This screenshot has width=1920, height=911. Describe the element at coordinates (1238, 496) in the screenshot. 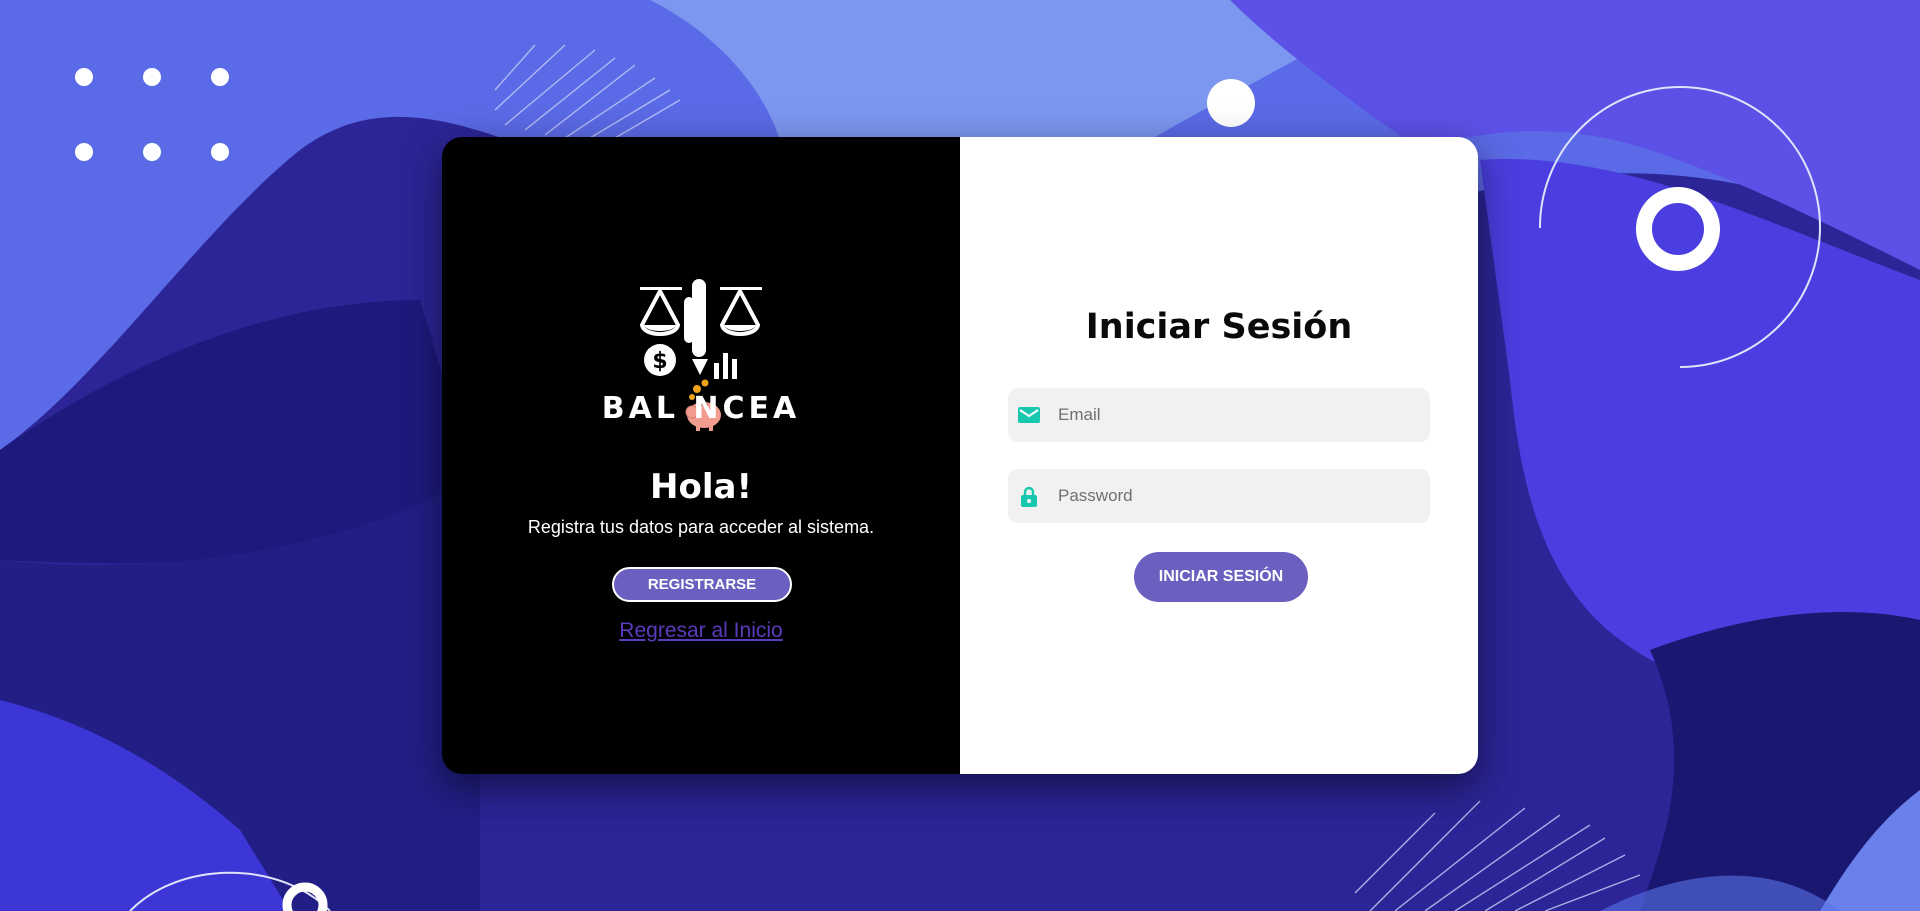

I see `password-input` at that location.